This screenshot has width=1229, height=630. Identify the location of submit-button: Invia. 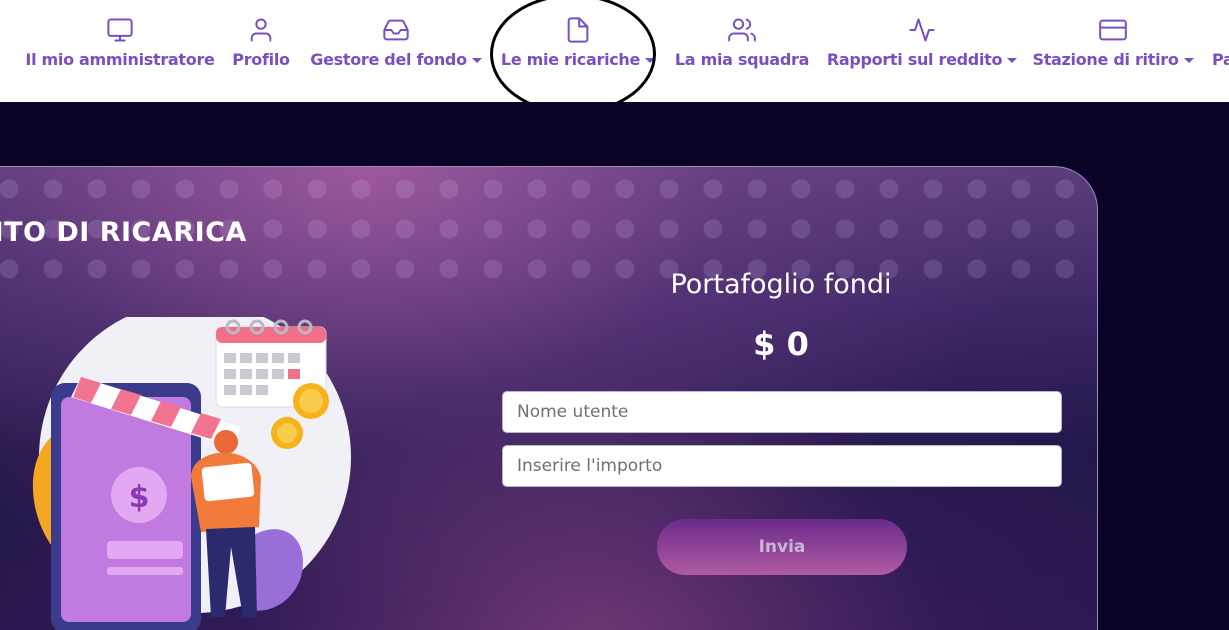
(782, 547).